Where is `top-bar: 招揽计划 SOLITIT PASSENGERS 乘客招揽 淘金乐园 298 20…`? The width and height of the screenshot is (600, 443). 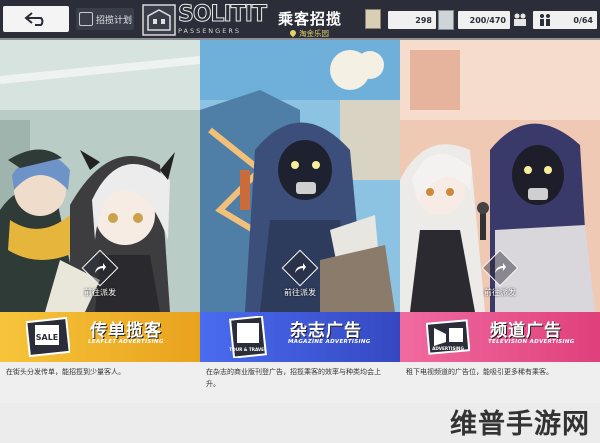
top-bar: 招揽计划 SOLITIT PASSENGERS 乘客招揽 淘金乐园 298 20… is located at coordinates (300, 20).